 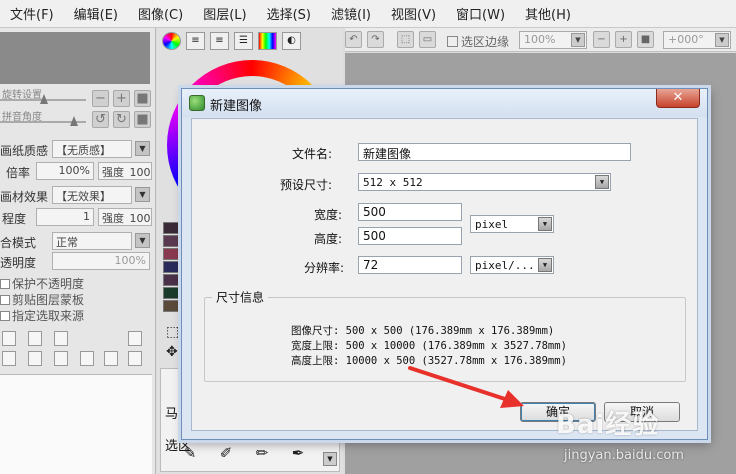 What do you see at coordinates (172, 352) in the screenshot?
I see `move-icon: ✥` at bounding box center [172, 352].